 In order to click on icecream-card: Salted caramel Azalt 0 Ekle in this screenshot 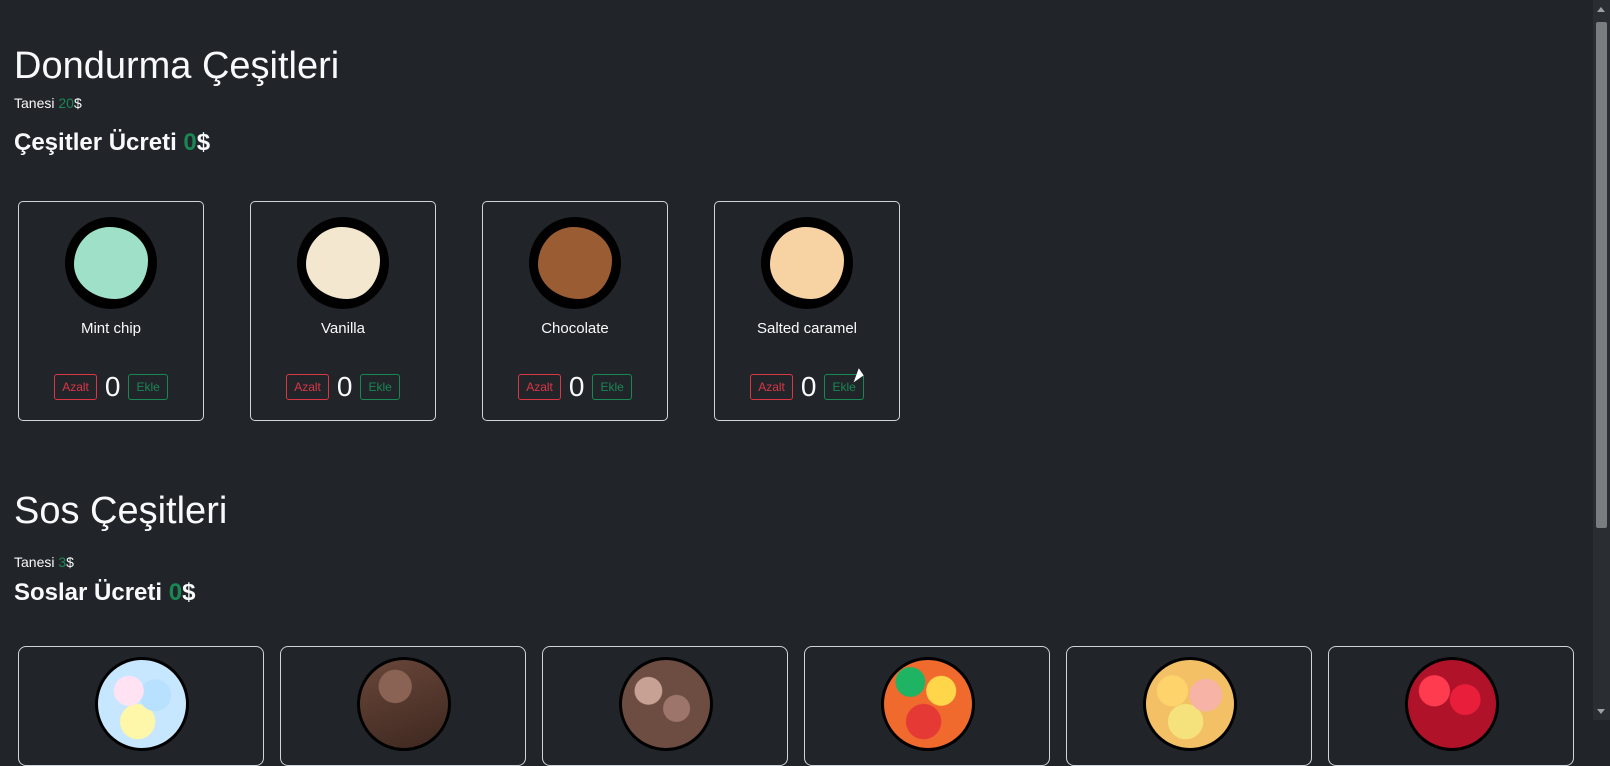, I will do `click(807, 311)`.